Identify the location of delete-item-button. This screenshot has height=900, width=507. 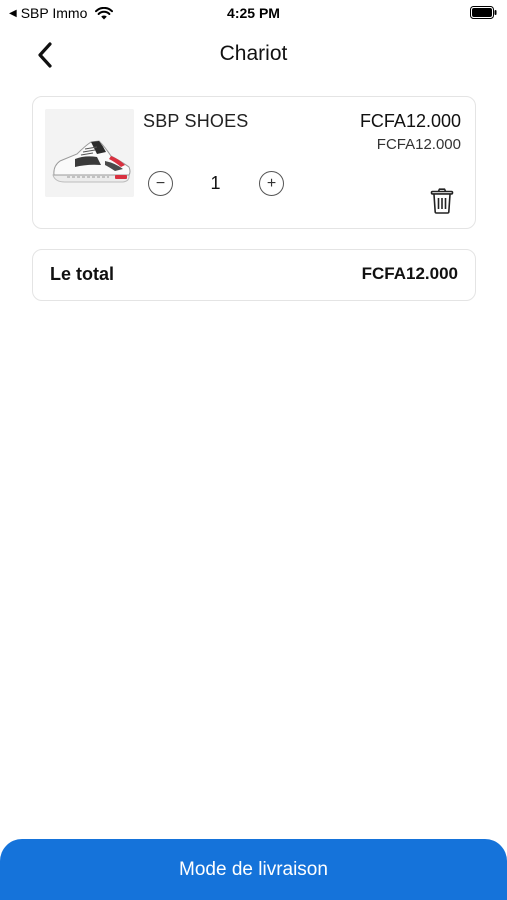
(442, 201).